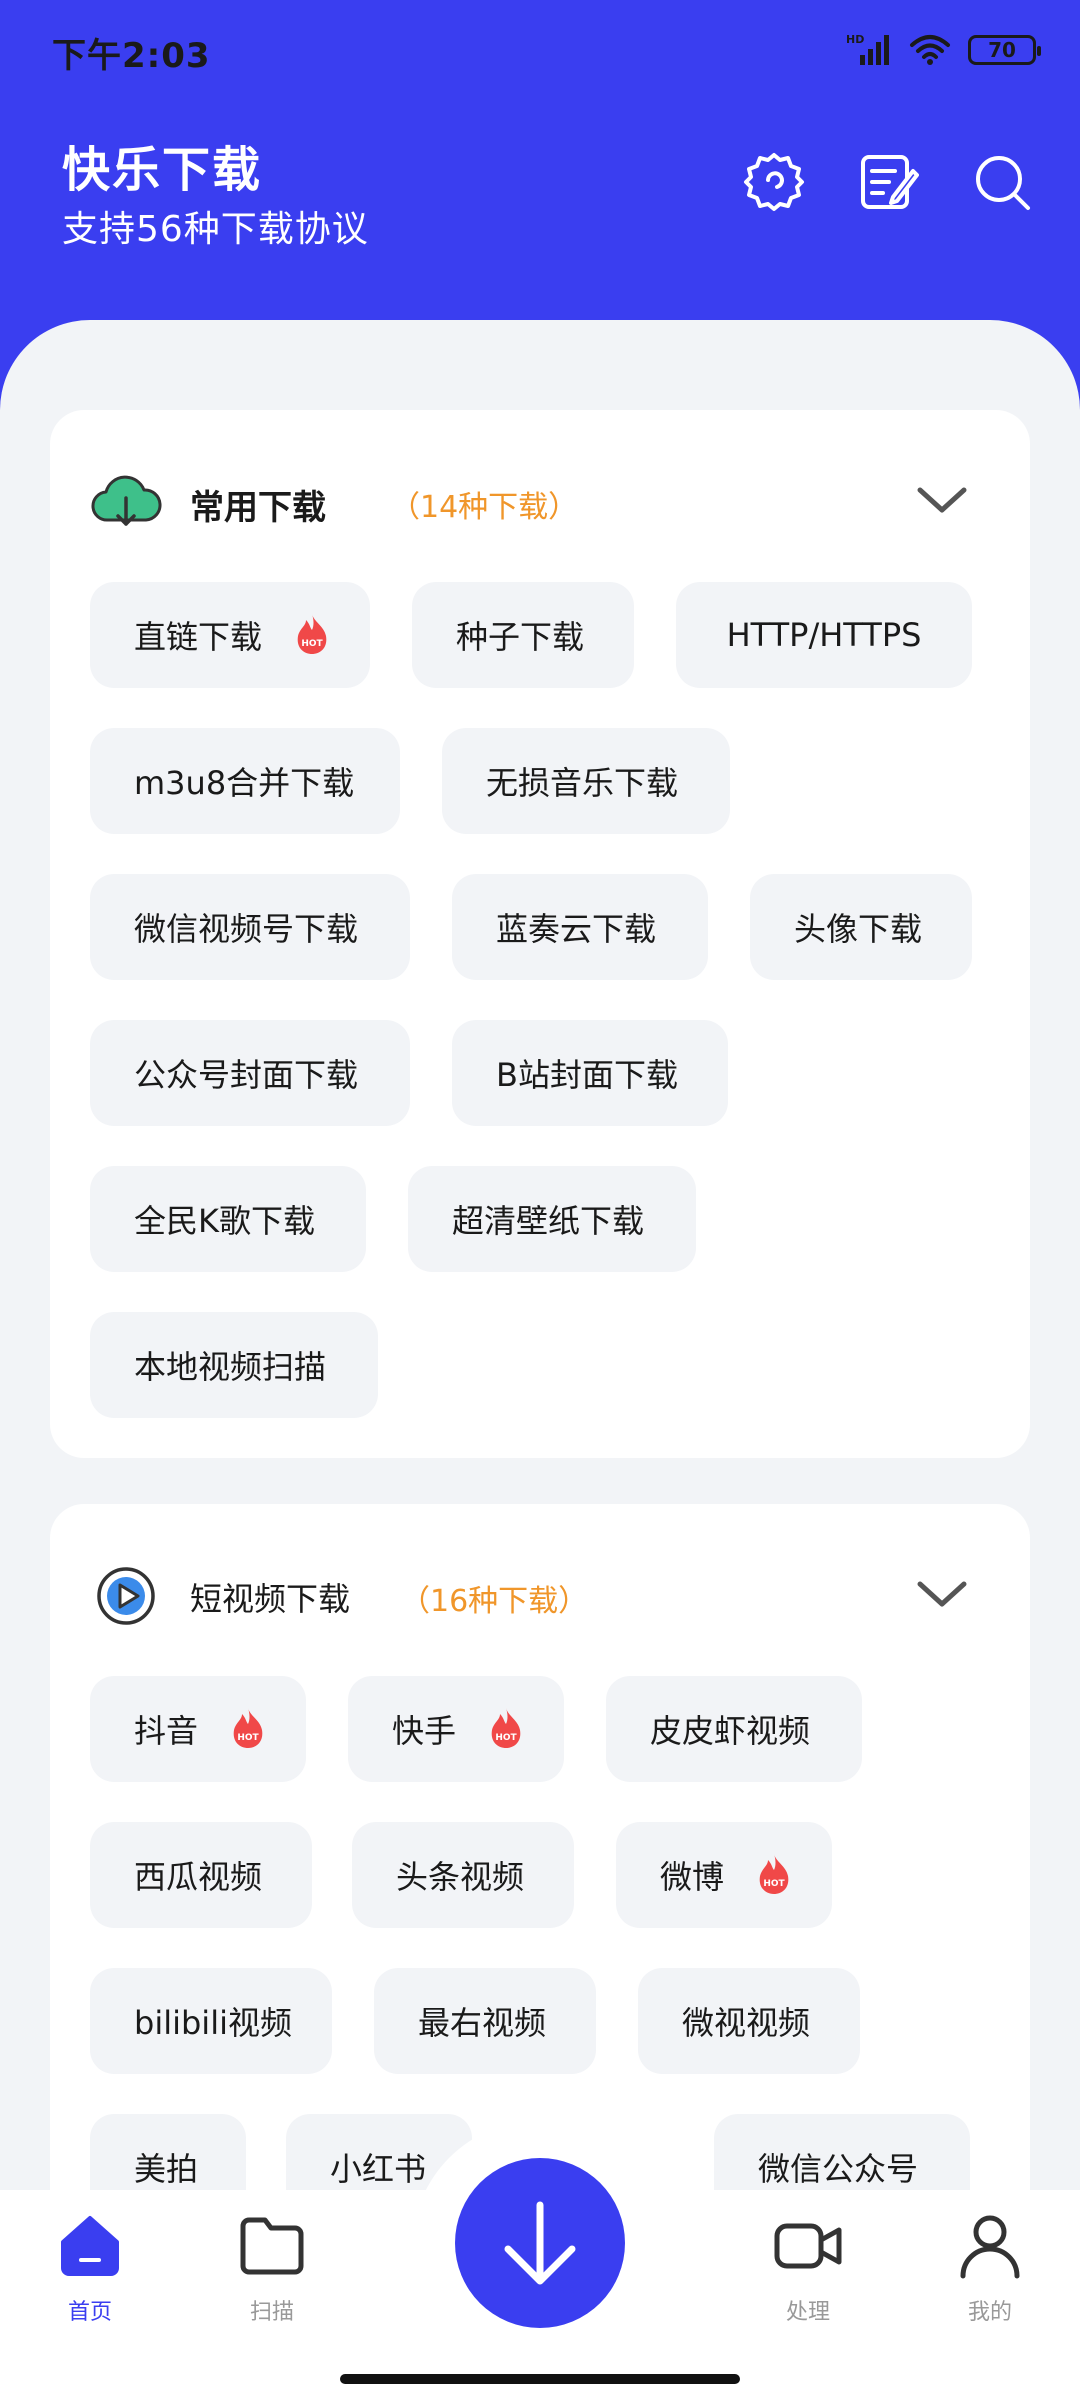 Image resolution: width=1080 pixels, height=2400 pixels. What do you see at coordinates (990, 2285) in the screenshot?
I see `nav-mine: 我的` at bounding box center [990, 2285].